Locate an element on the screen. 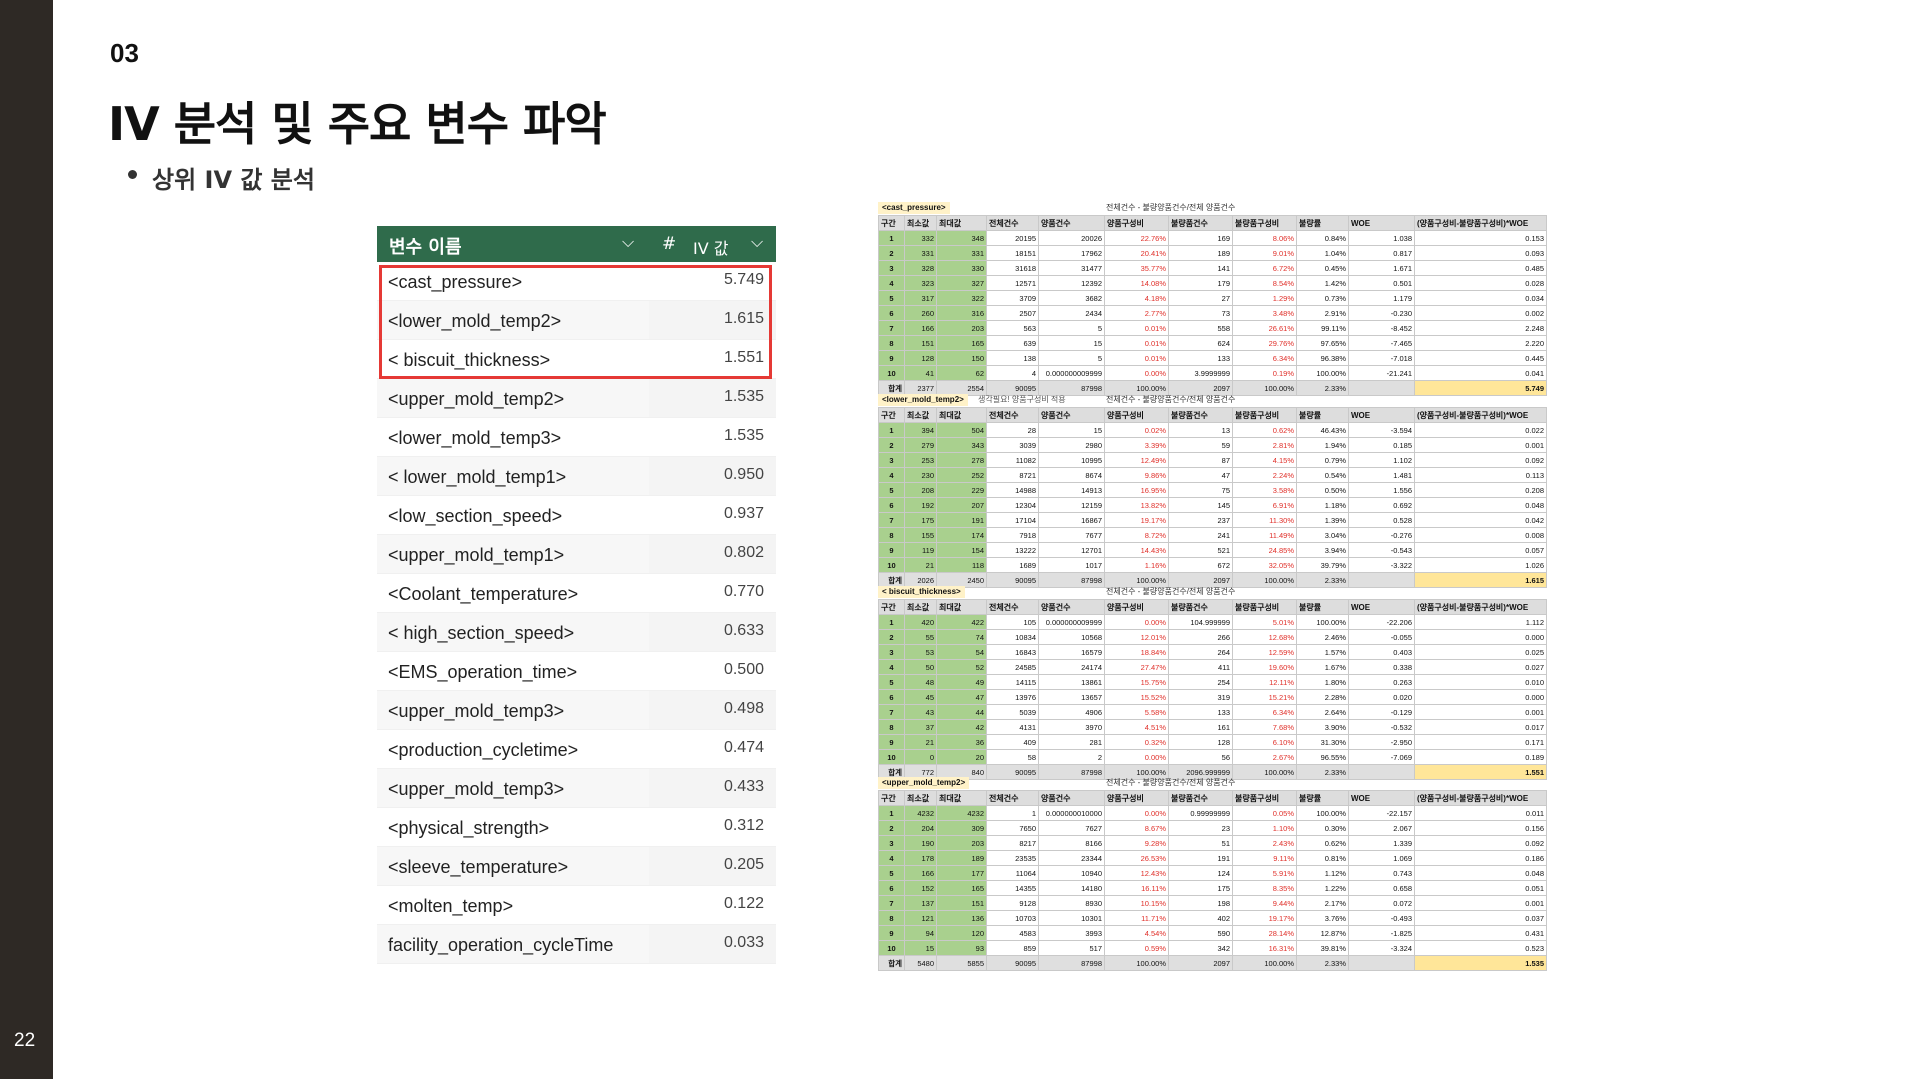  grid-cell: -0.532 is located at coordinates (1381, 727).